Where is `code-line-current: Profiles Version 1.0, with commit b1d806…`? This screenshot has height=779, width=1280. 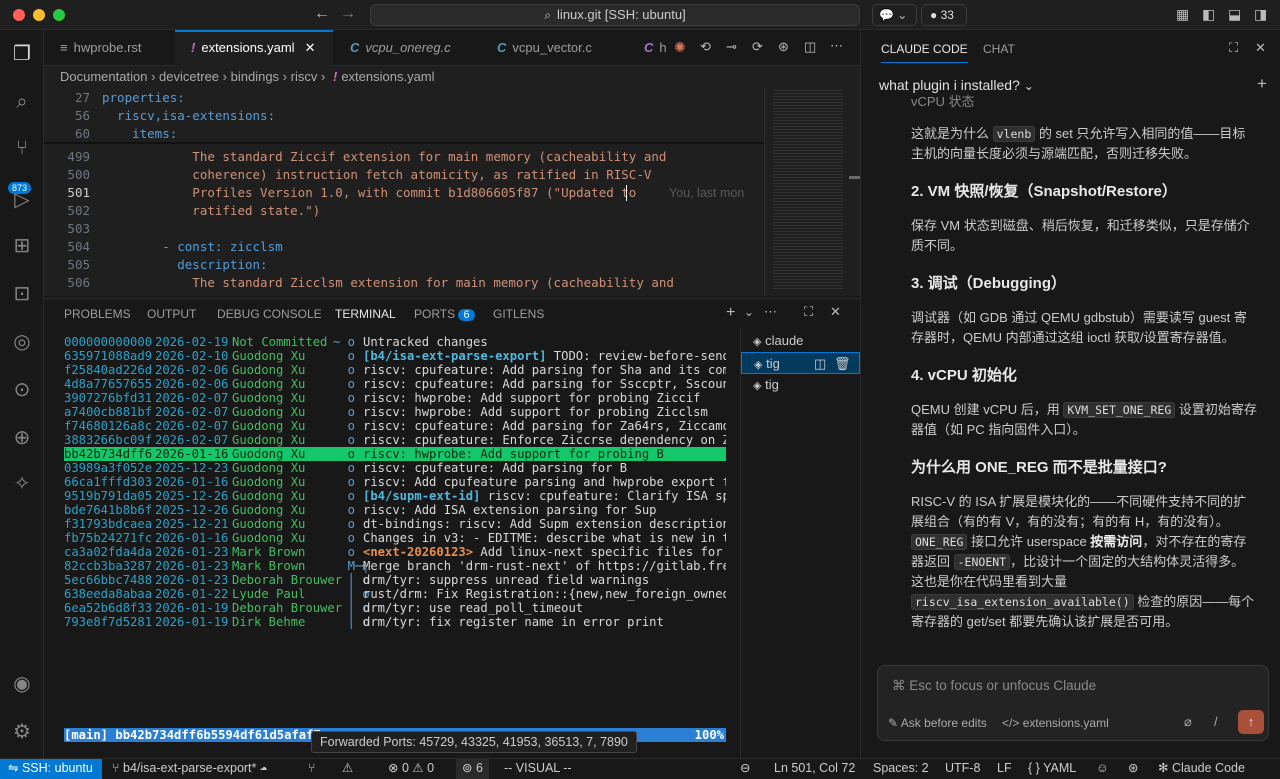
code-line-current: Profiles Version 1.0, with commit b1d806… is located at coordinates (369, 193).